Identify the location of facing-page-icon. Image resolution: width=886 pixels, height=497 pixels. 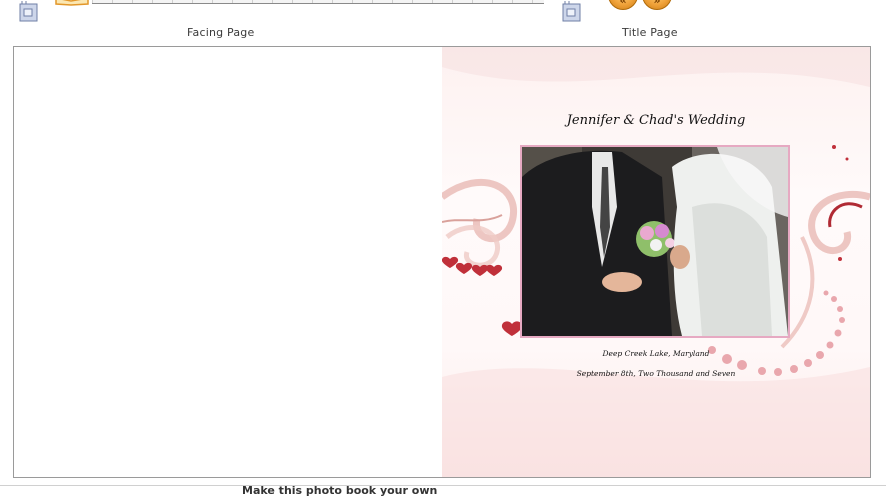
(29, 12).